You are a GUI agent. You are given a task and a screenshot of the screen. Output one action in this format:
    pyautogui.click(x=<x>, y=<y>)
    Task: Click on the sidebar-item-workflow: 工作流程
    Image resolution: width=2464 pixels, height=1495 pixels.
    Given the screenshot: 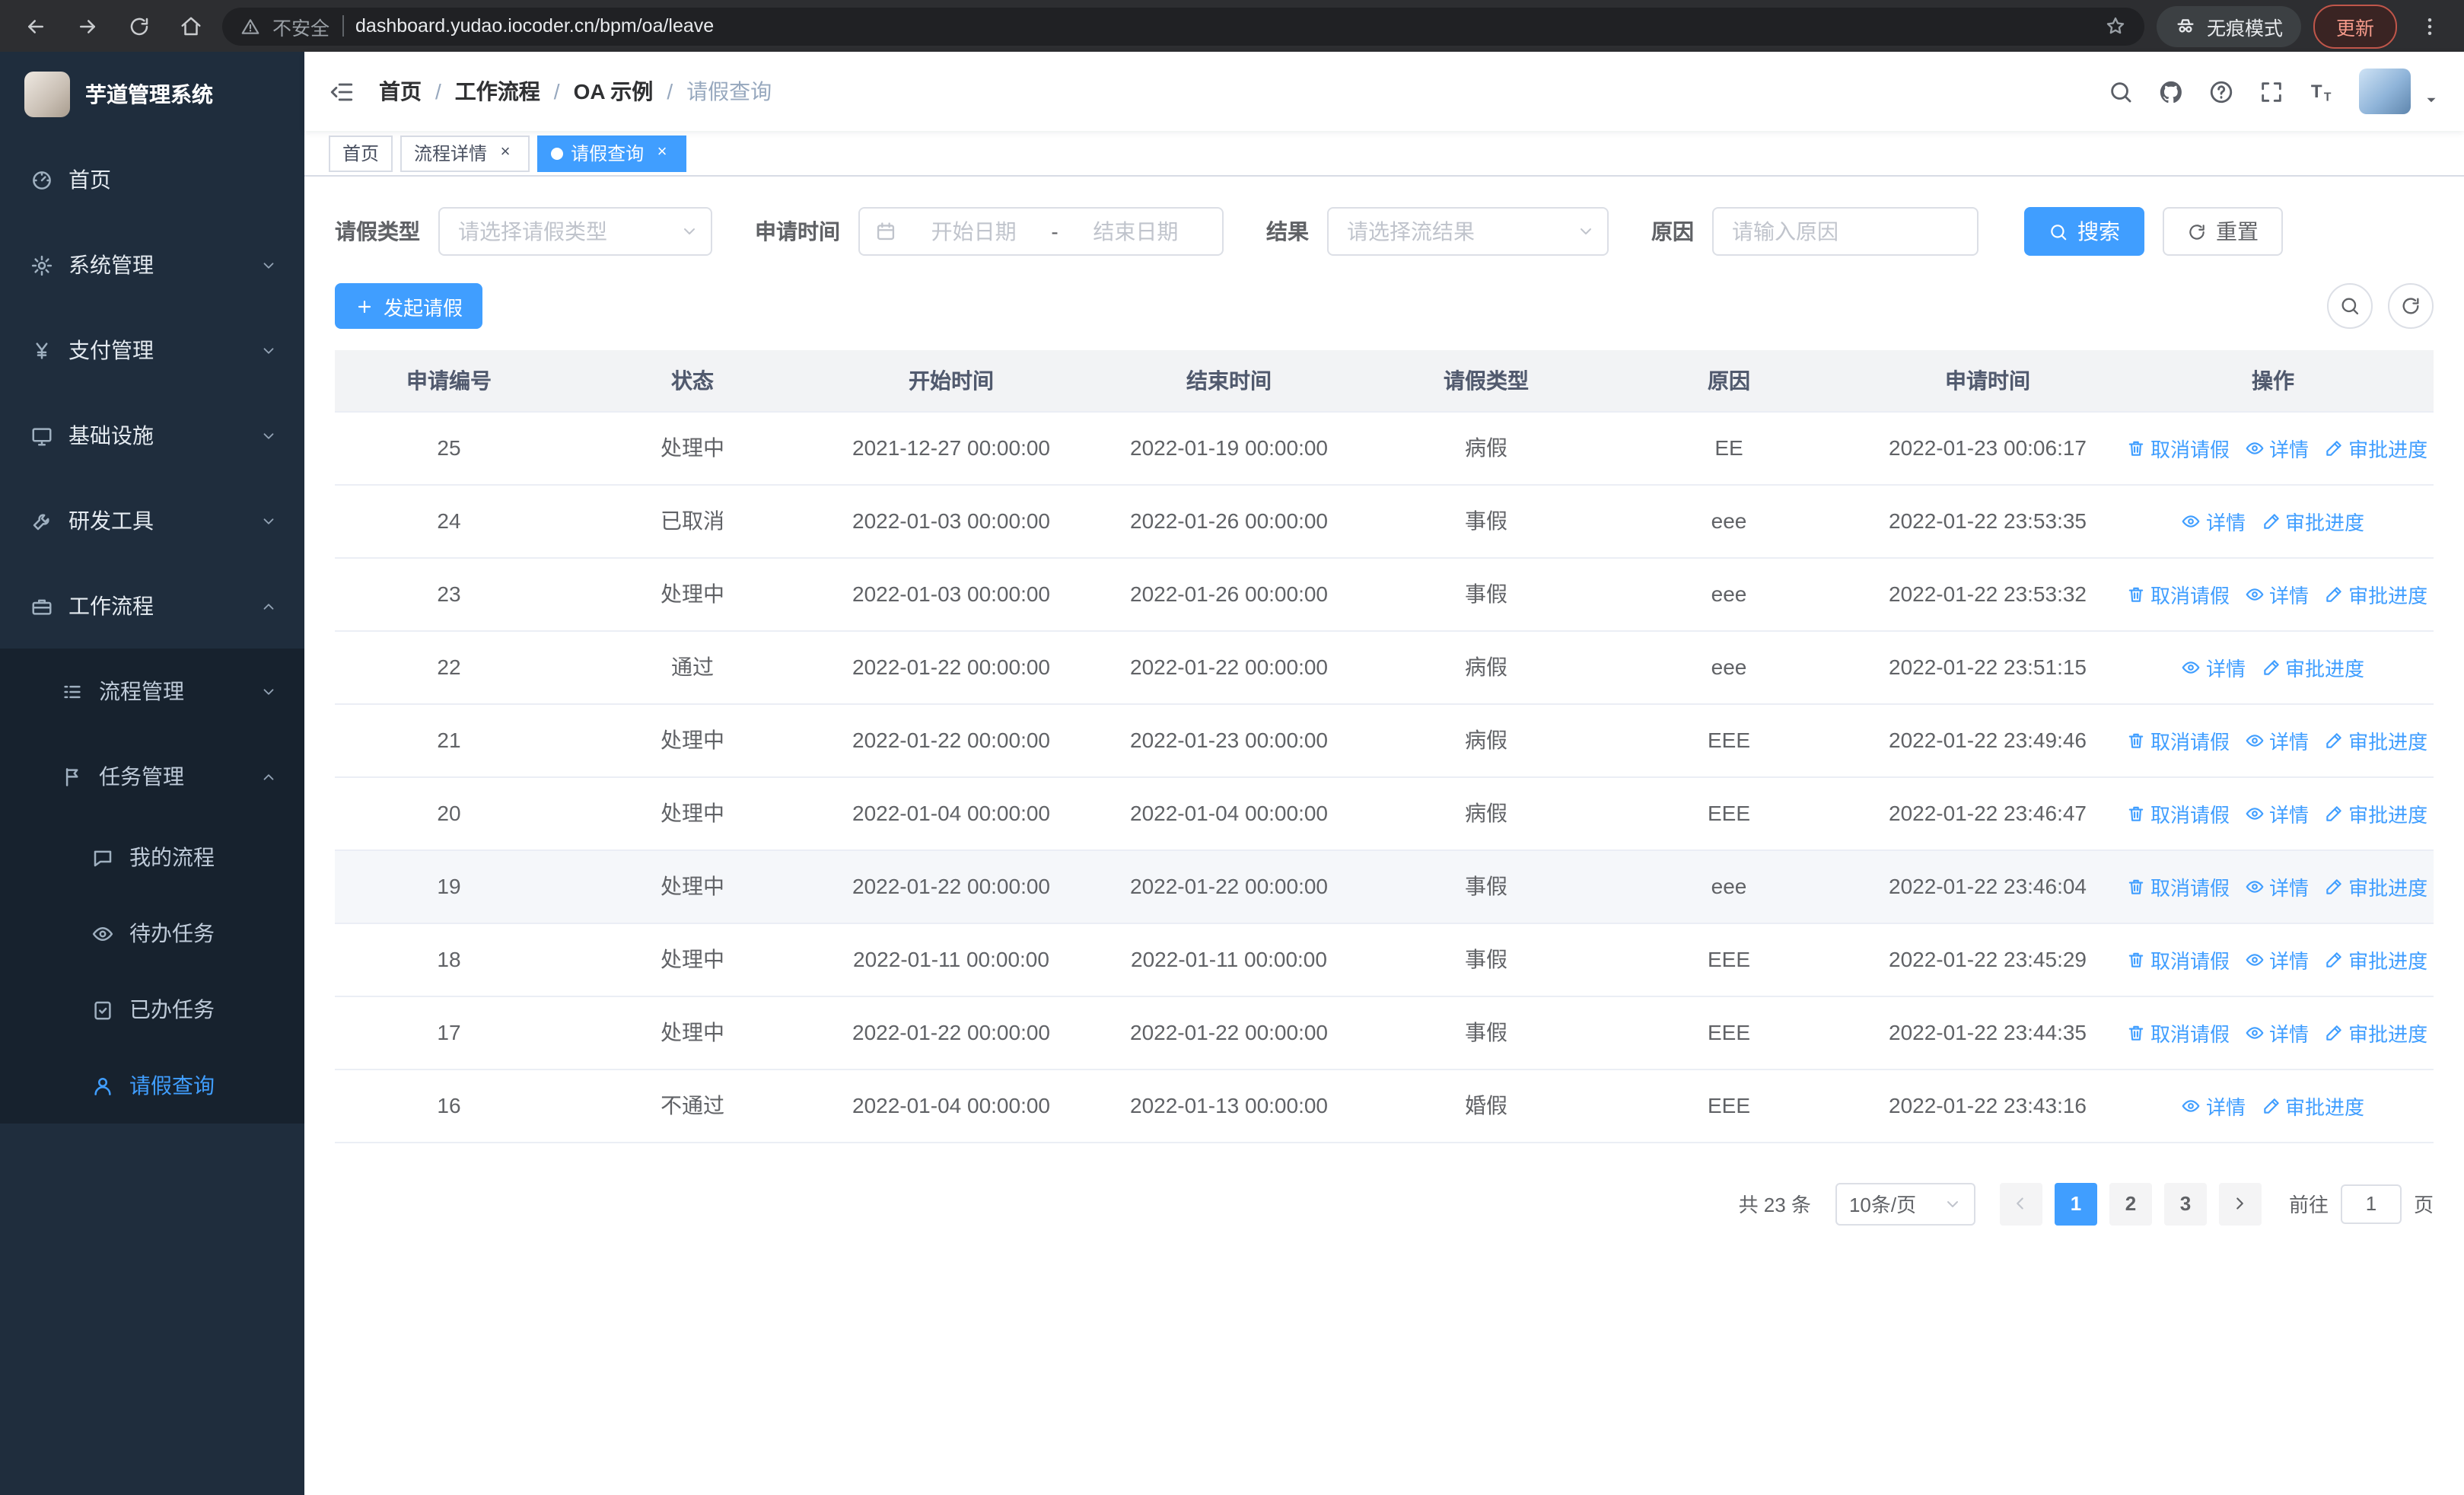 What is the action you would take?
    pyautogui.click(x=152, y=606)
    